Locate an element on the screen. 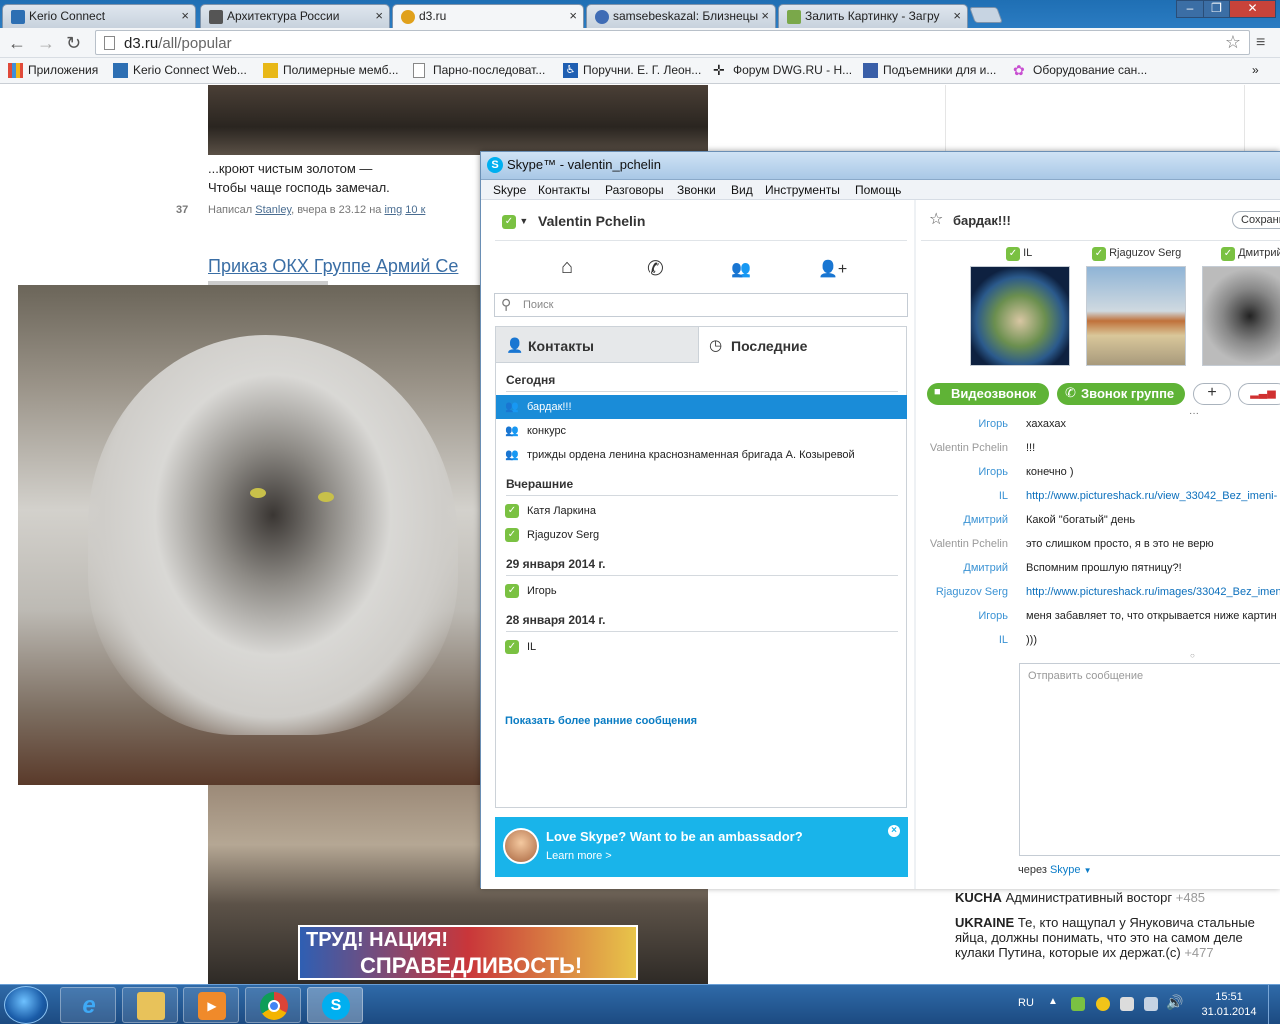 The image size is (1280, 1024). list-item: ✓ Rjaguzov Serg is located at coordinates (701, 535).